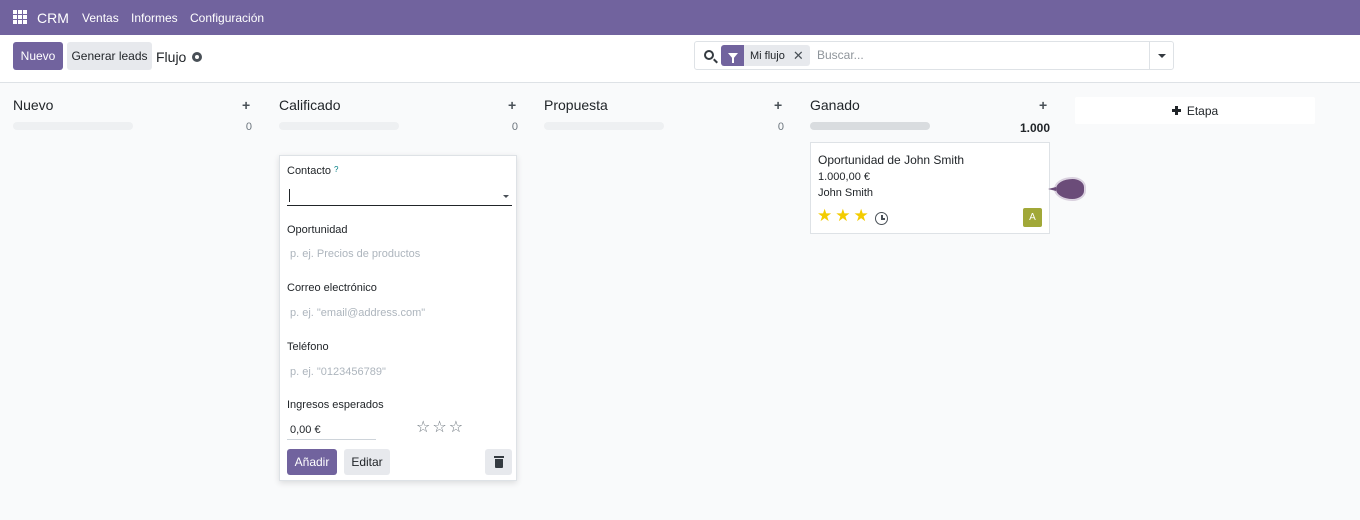 The image size is (1360, 520). I want to click on card-contact: John Smith, so click(846, 193).